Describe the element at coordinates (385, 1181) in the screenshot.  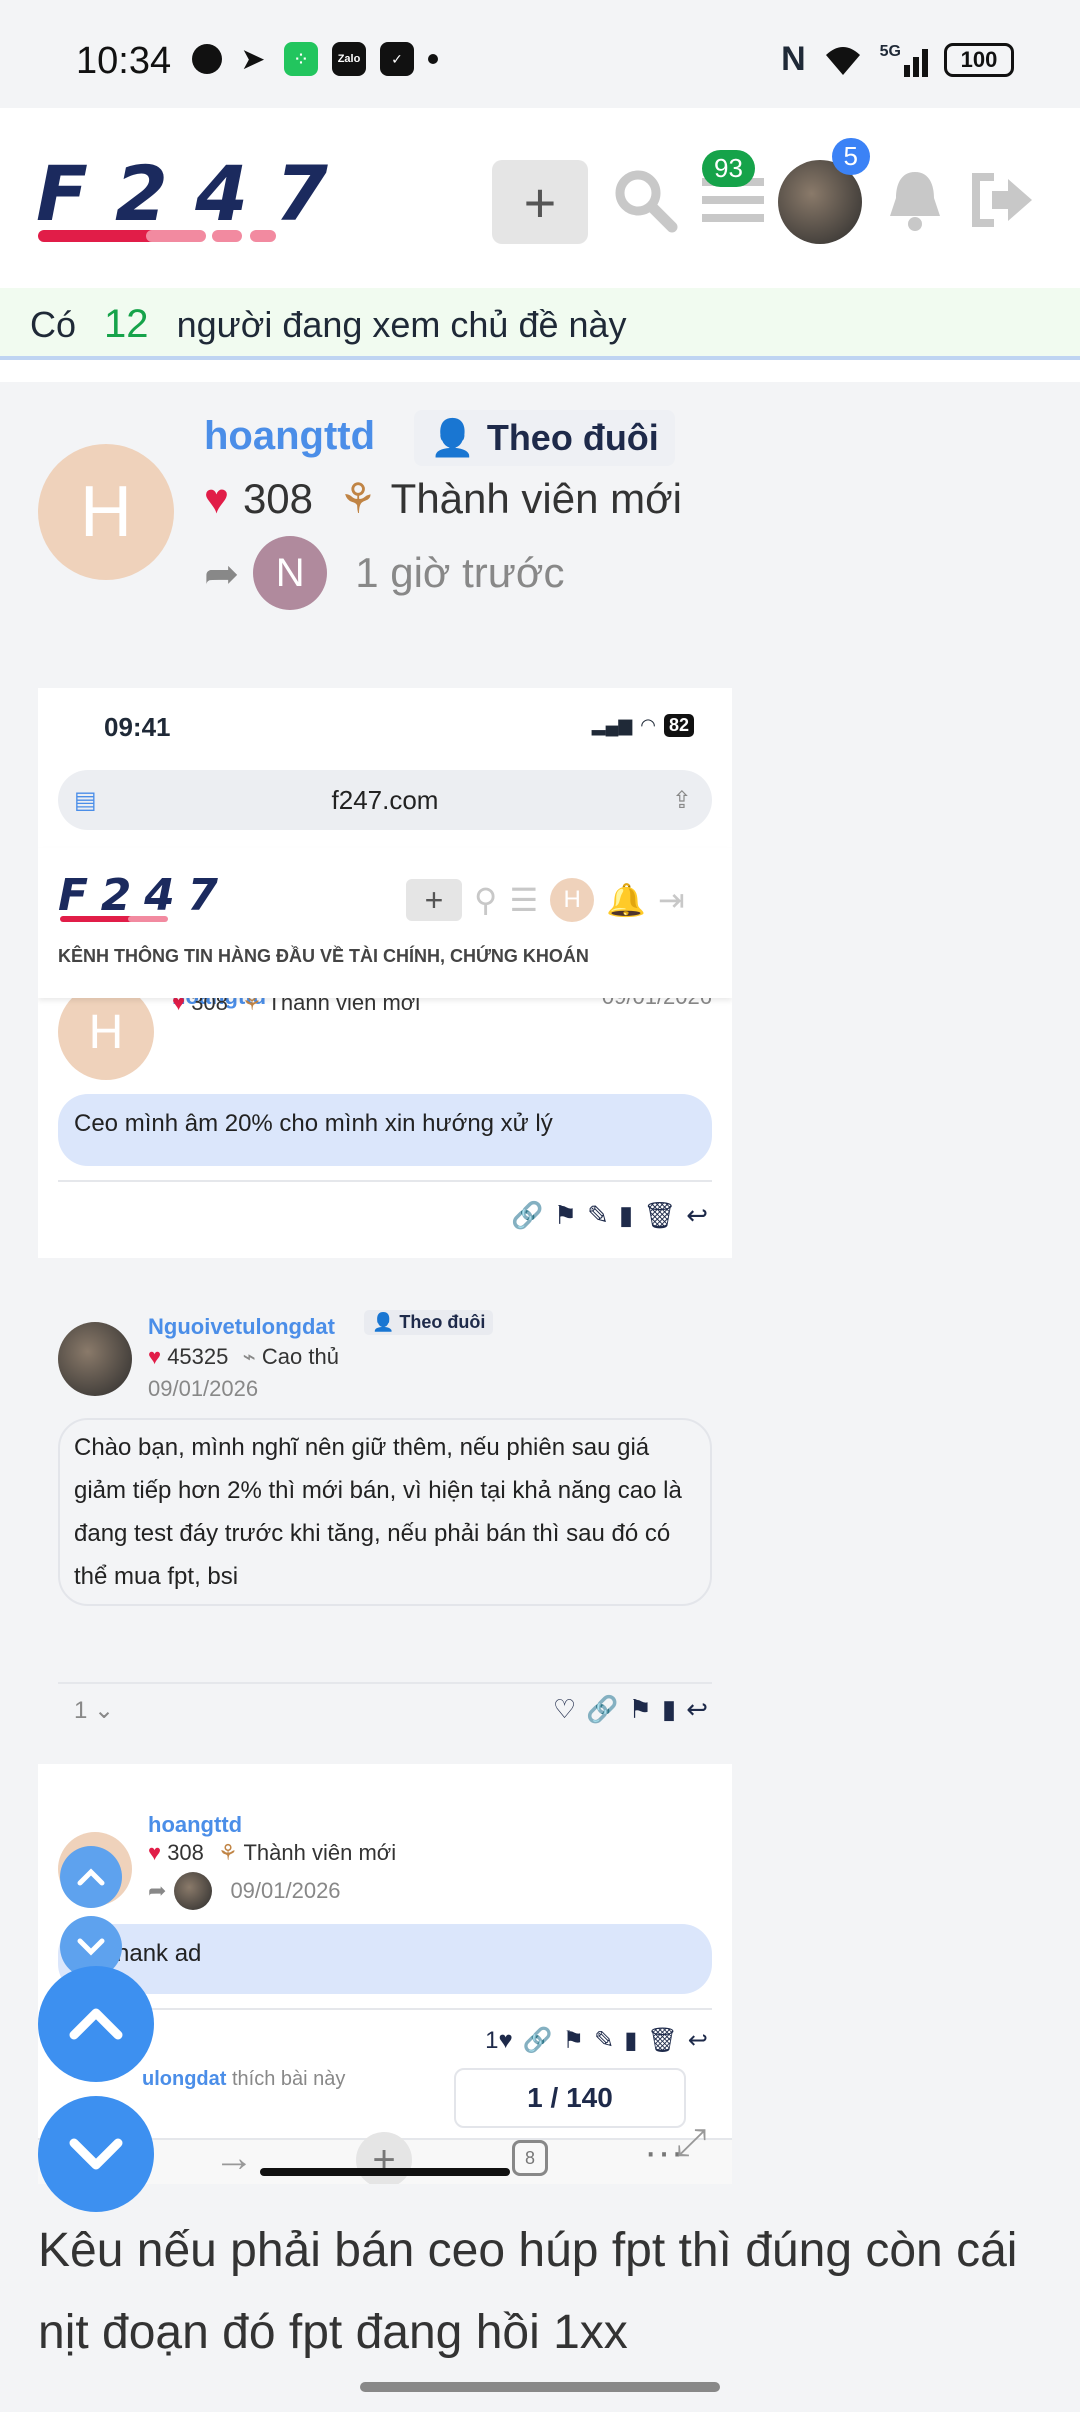
I see `img-post1-divider` at that location.